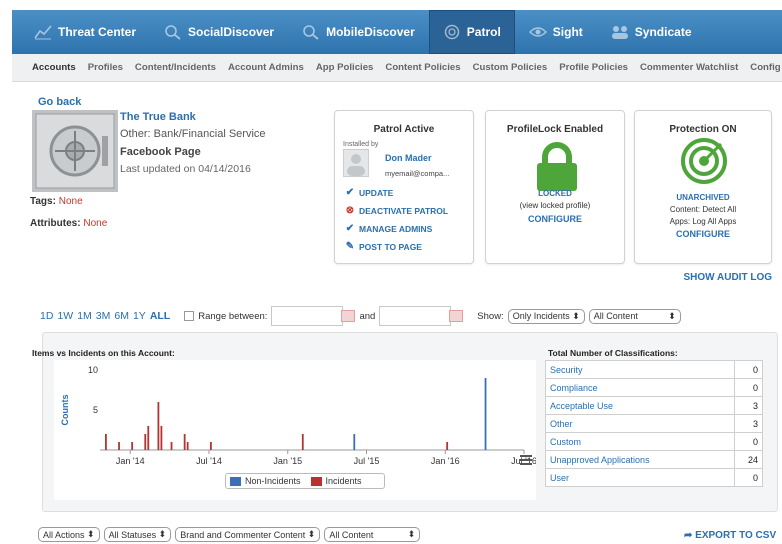  Describe the element at coordinates (367, 461) in the screenshot. I see `x-tick-label: Jul '15` at that location.